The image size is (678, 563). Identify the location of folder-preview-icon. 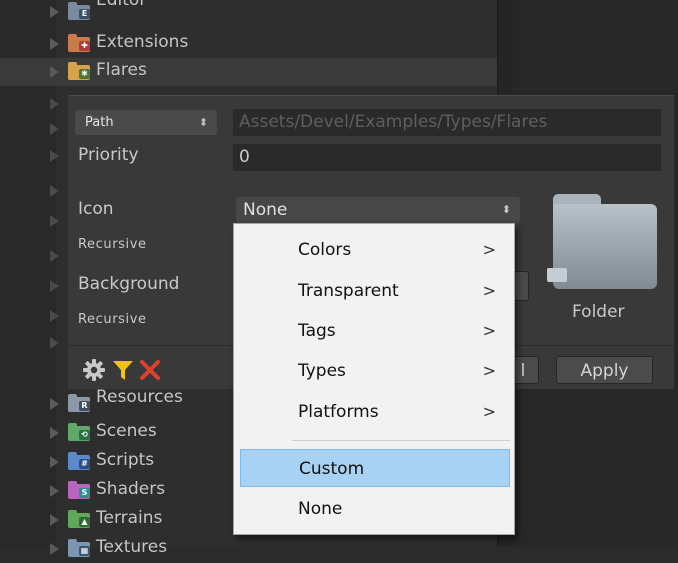
(605, 241).